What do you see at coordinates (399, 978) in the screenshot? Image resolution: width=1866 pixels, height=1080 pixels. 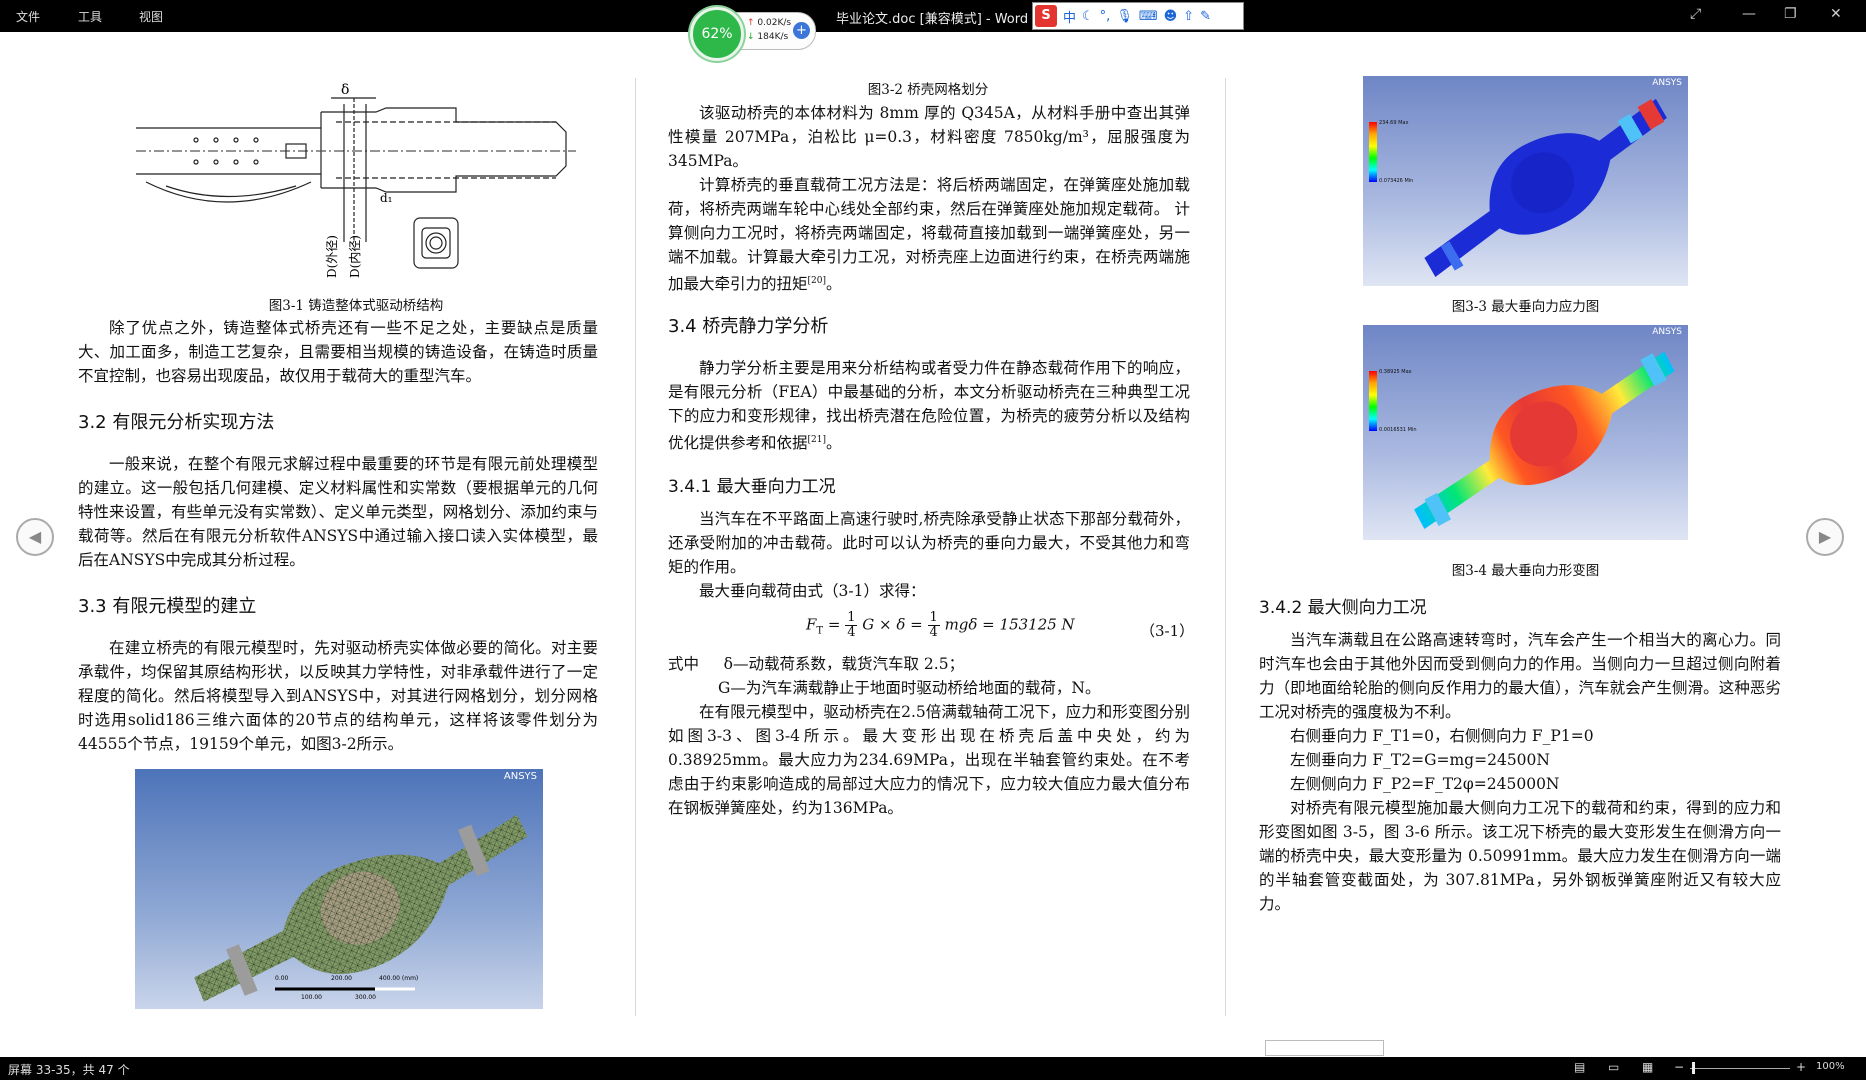 I see `mesh-scale-2: 400.00 (mm)` at bounding box center [399, 978].